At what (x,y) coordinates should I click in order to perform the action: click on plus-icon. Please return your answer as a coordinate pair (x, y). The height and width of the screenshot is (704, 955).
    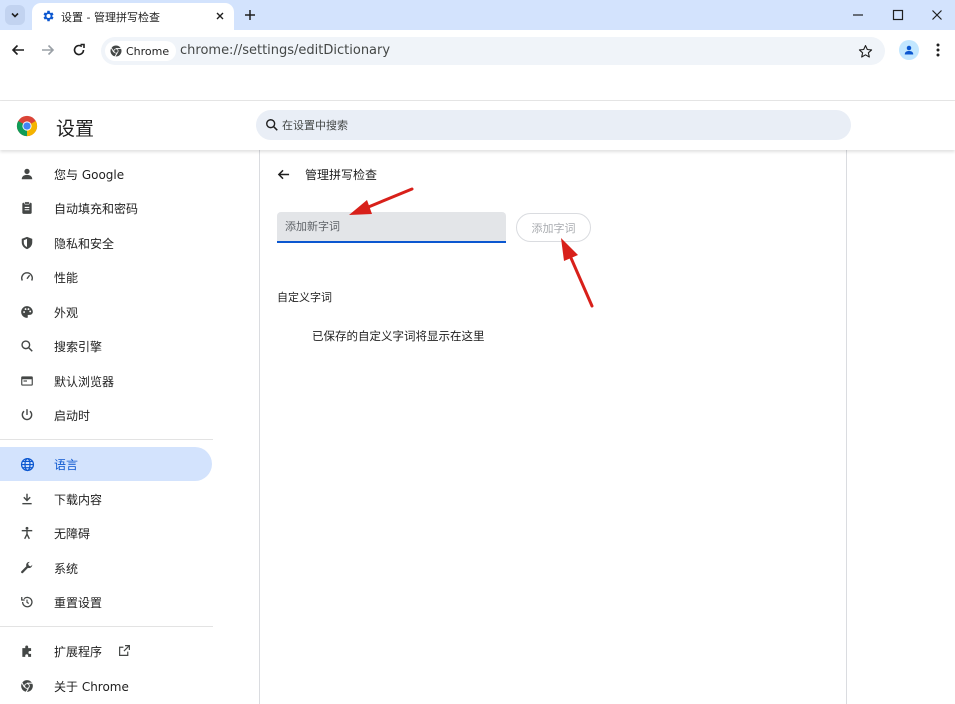
    Looking at the image, I should click on (250, 15).